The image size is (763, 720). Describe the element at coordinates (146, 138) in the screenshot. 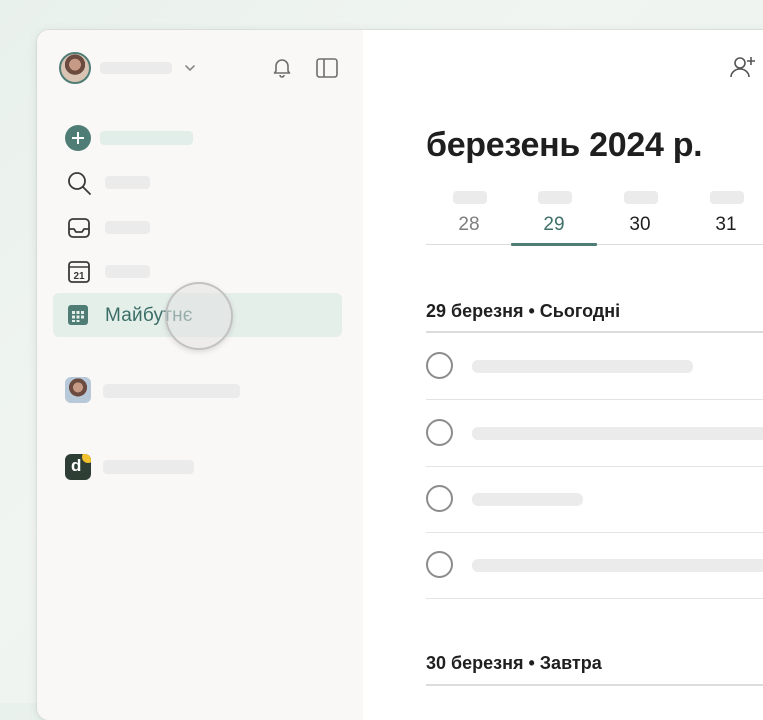

I see `add-task-placeholder` at that location.